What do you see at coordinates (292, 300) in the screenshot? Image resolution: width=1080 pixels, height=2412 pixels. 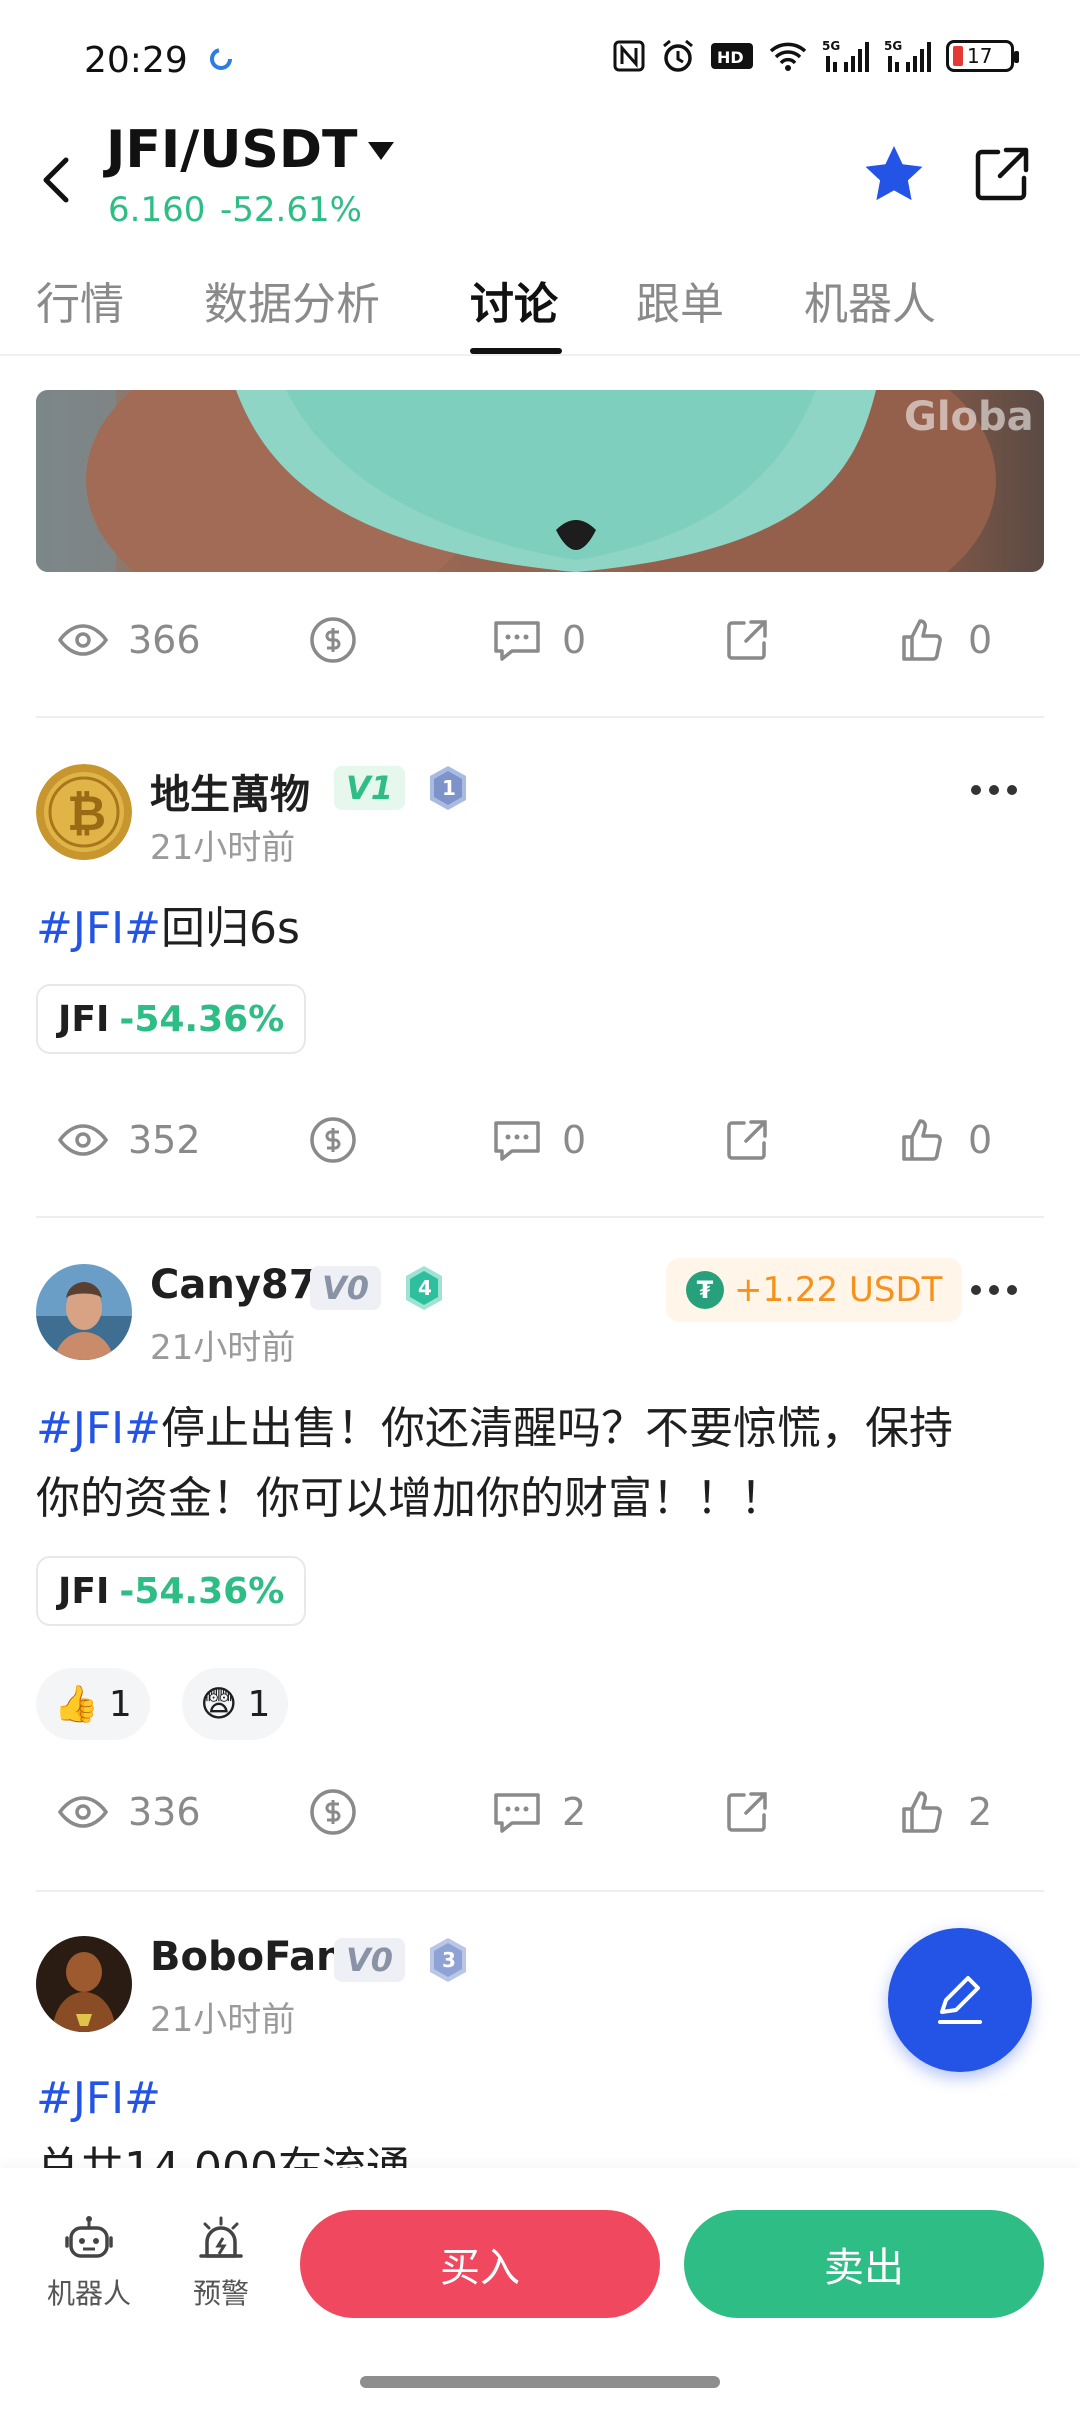 I see `tab-data-analysis: 数据分析` at bounding box center [292, 300].